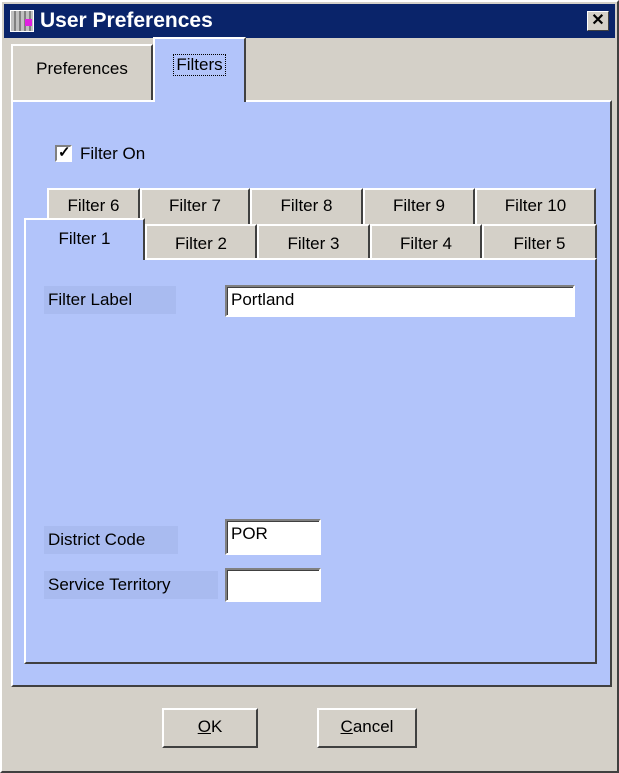 This screenshot has width=619, height=773. I want to click on tab-filter-4: Filter 4, so click(426, 242).